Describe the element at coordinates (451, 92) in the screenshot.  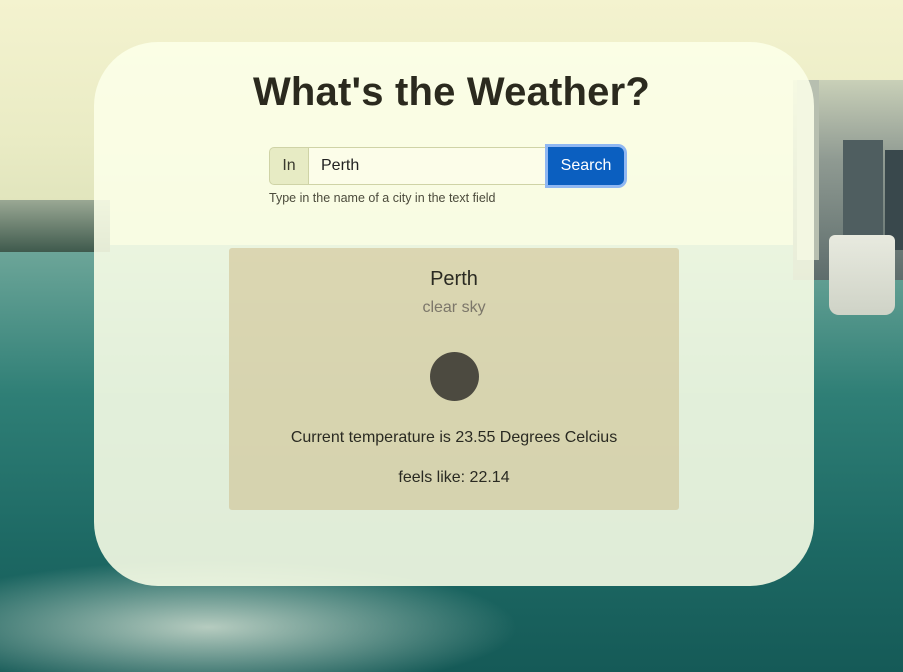
I see `page-title: What's the Weather?` at that location.